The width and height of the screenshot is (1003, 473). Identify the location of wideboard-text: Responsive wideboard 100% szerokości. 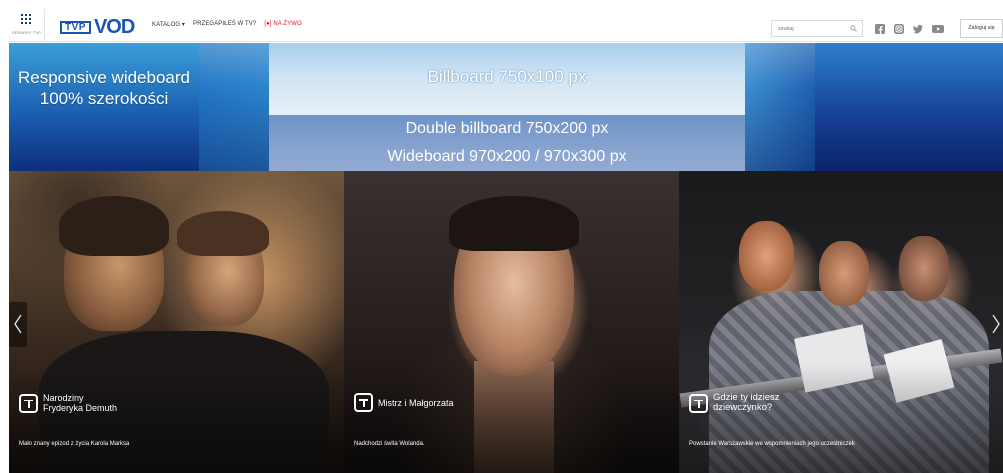
(104, 88).